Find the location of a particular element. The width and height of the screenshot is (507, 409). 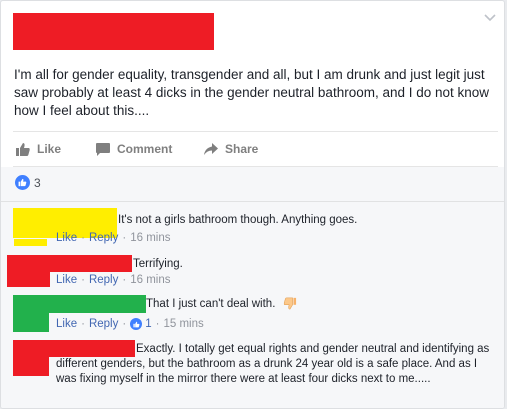

comment-label: Comment is located at coordinates (145, 149).